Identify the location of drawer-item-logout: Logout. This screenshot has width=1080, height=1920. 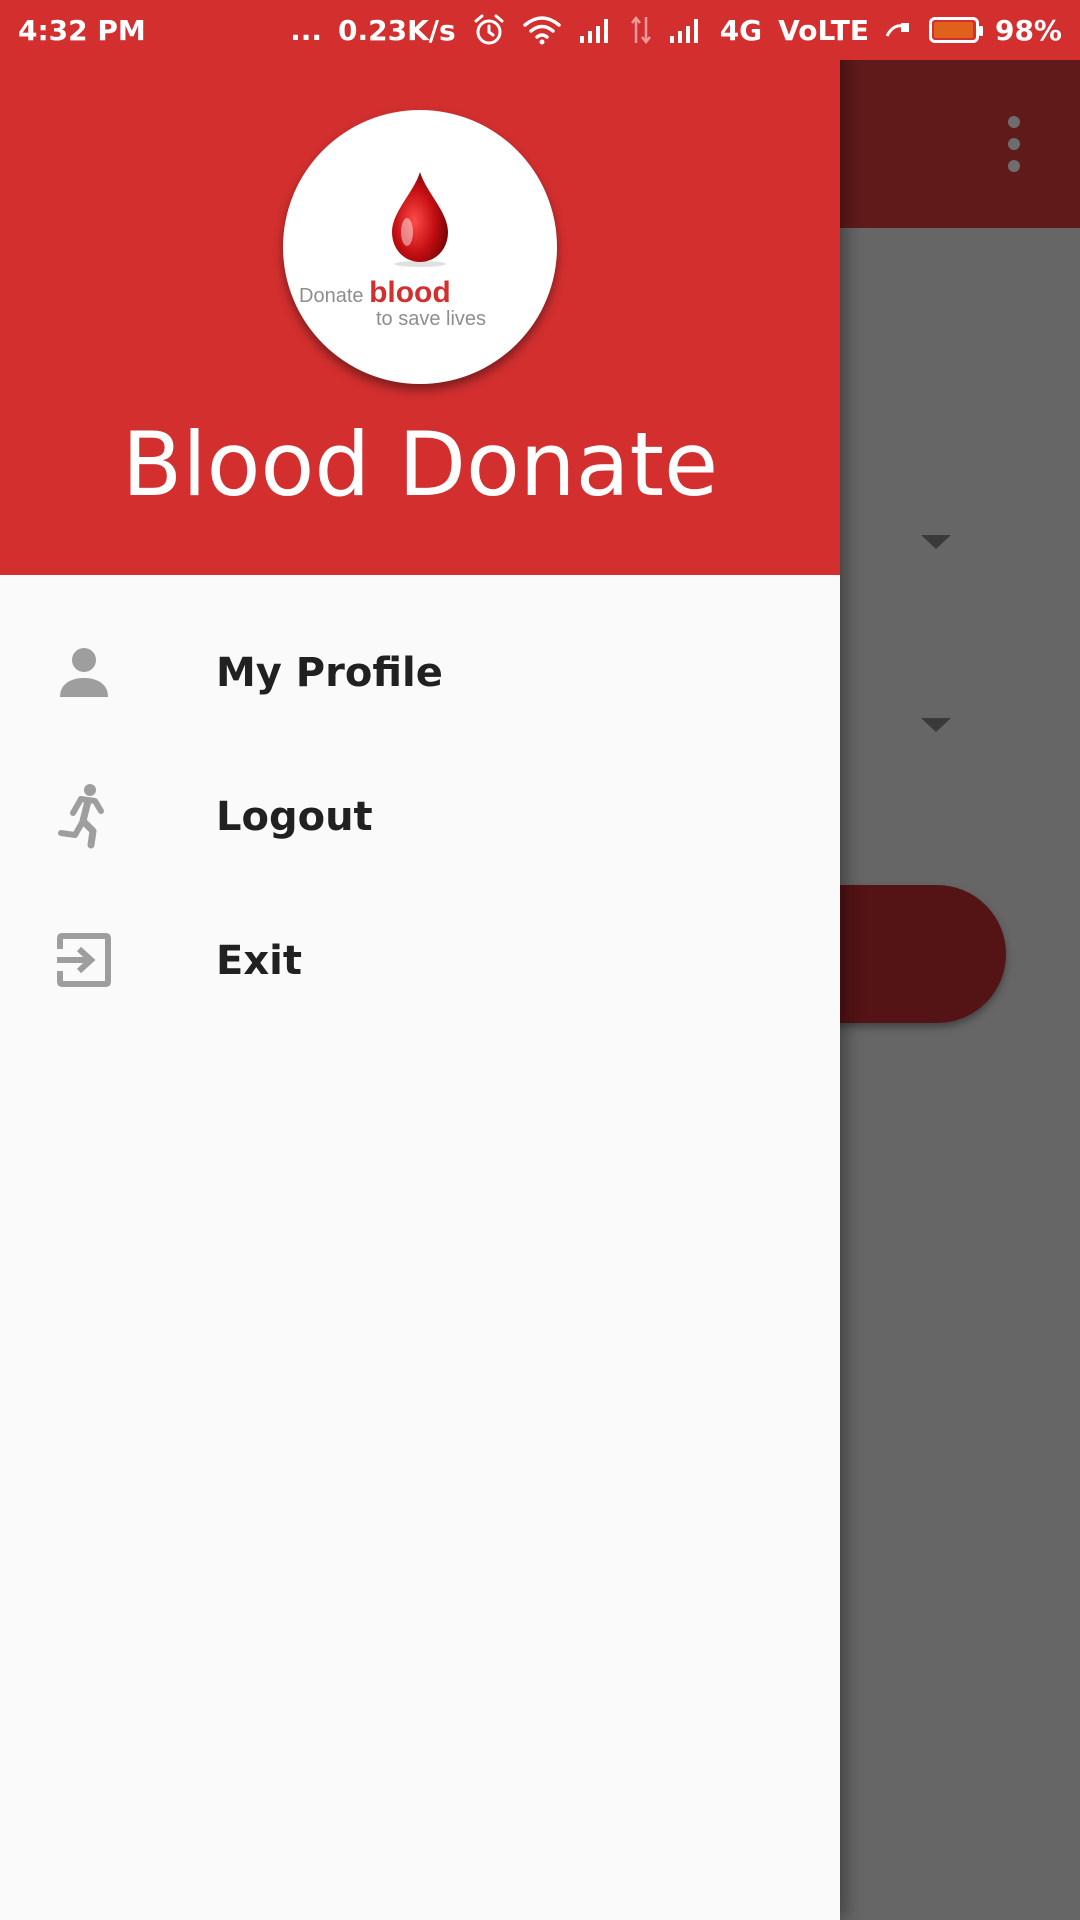
(420, 816).